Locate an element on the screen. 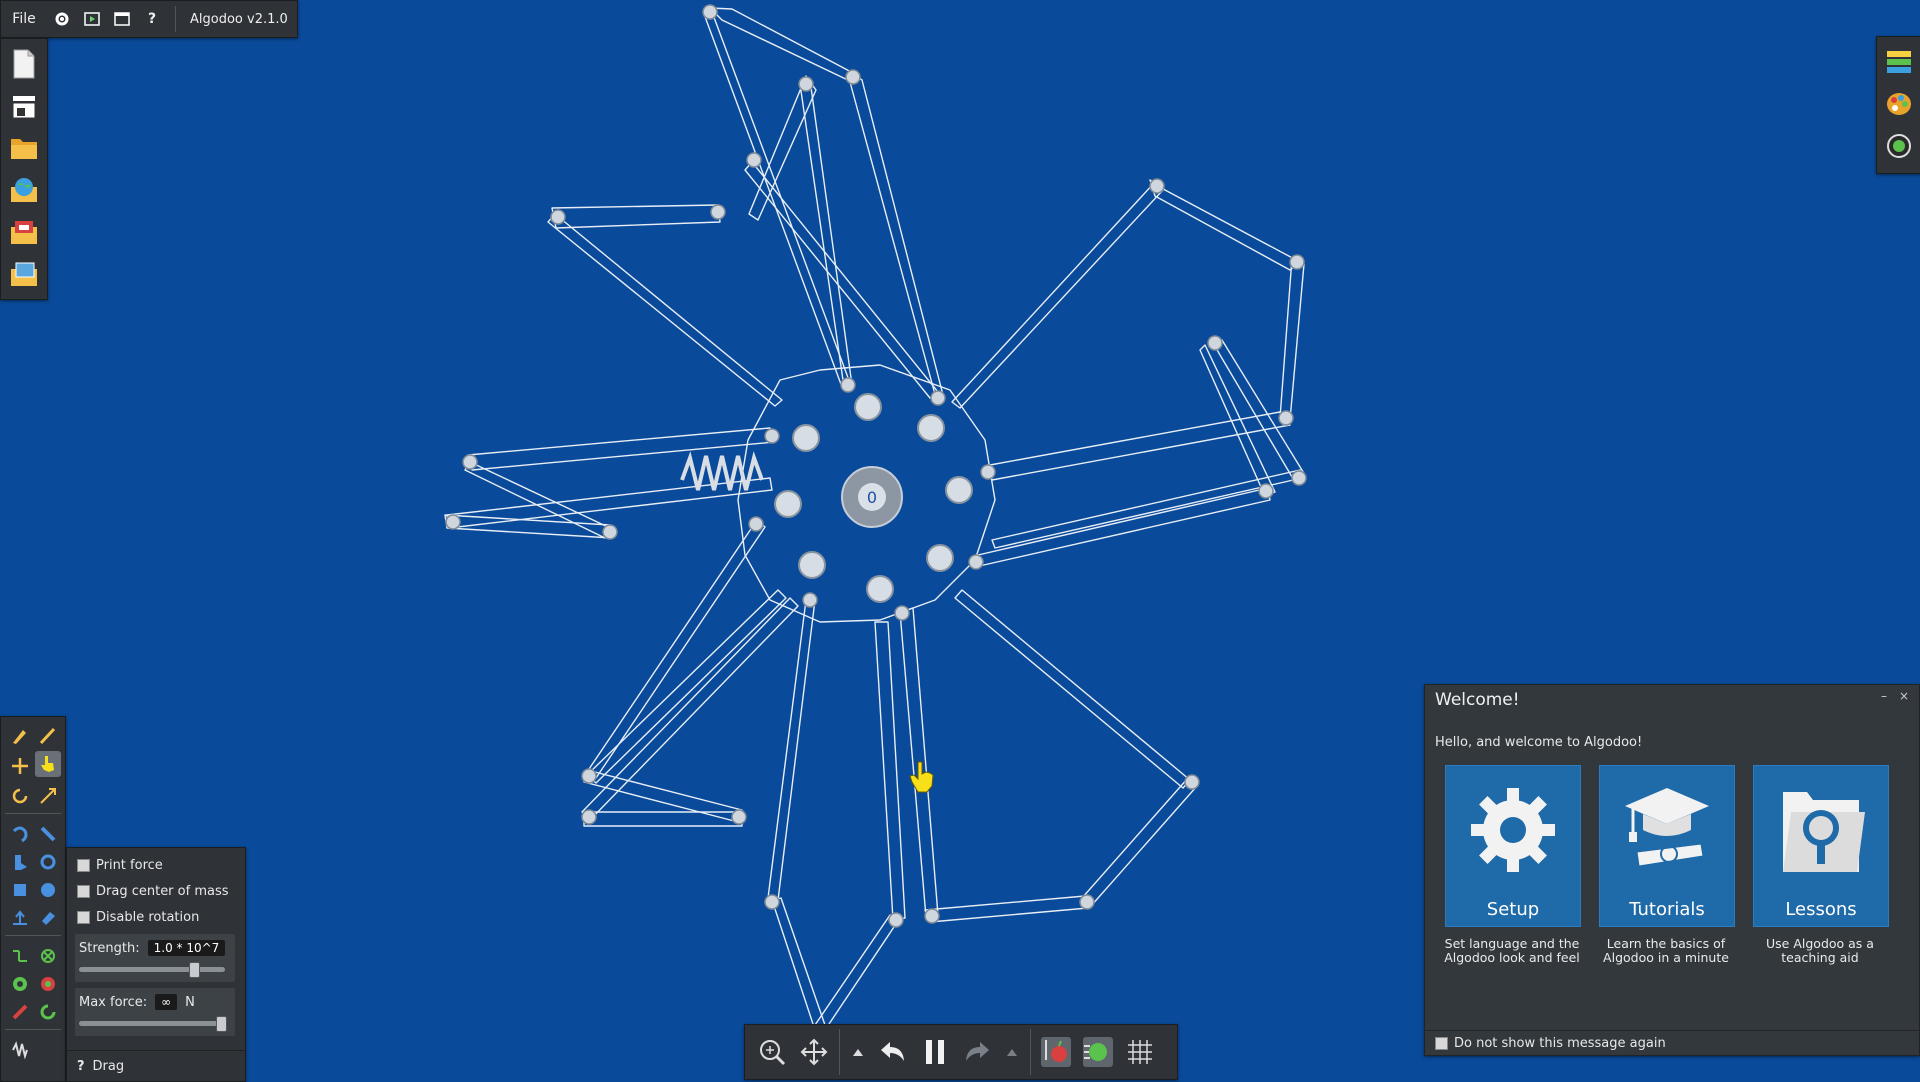  spring-tool-icon is located at coordinates (20, 1050).